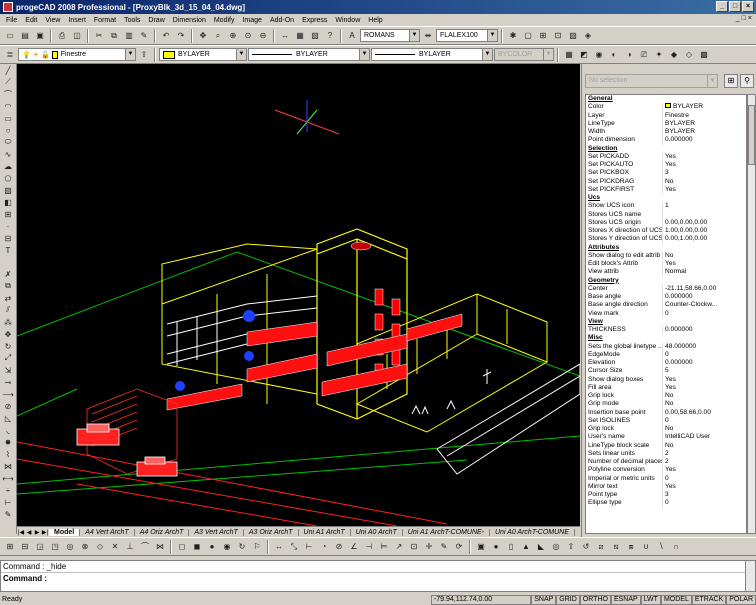 This screenshot has width=756, height=605. Describe the element at coordinates (8, 238) in the screenshot. I see `table-icon: ⊟` at that location.